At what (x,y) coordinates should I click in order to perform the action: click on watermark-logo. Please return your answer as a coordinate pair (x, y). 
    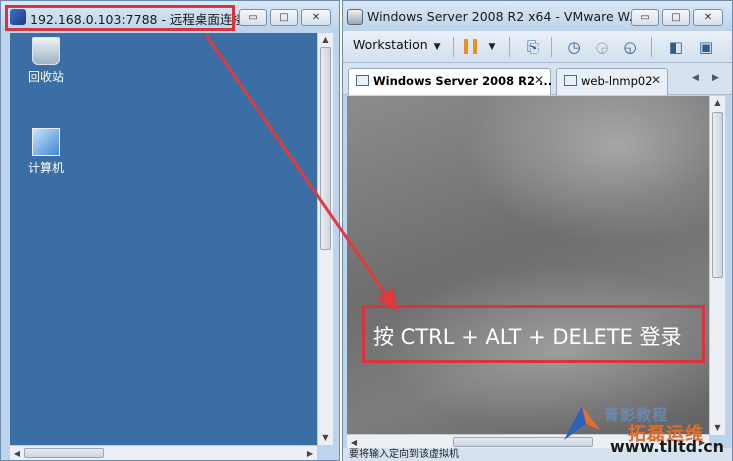
    Looking at the image, I should click on (582, 423).